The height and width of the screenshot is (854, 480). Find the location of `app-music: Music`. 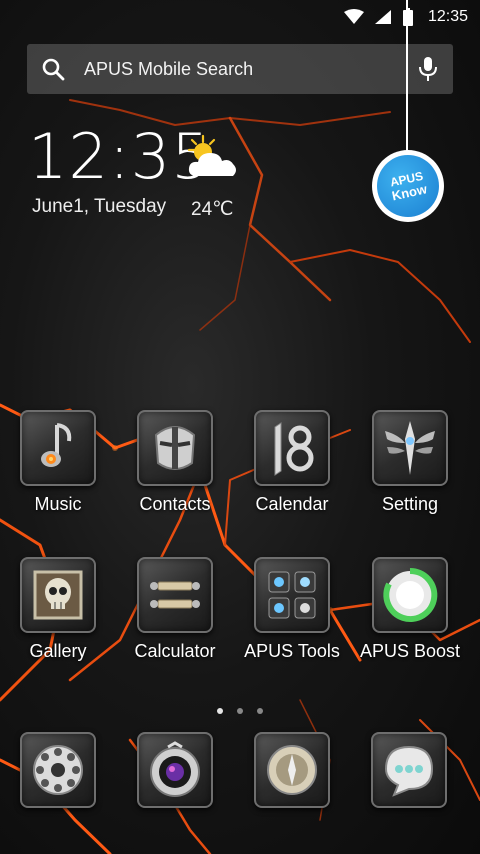

app-music: Music is located at coordinates (59, 470).